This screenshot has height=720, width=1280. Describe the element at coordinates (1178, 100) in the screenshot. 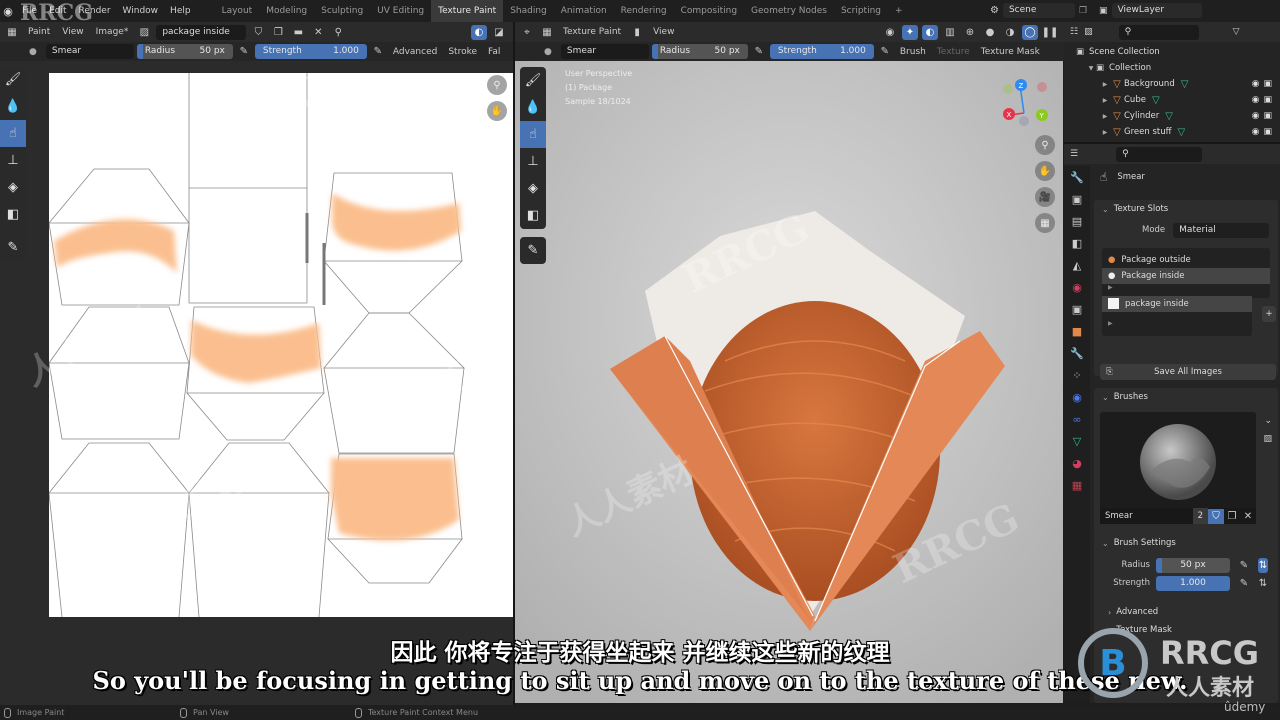

I see `outliner-item-cube: ▶ ▽ Cube ▽` at that location.